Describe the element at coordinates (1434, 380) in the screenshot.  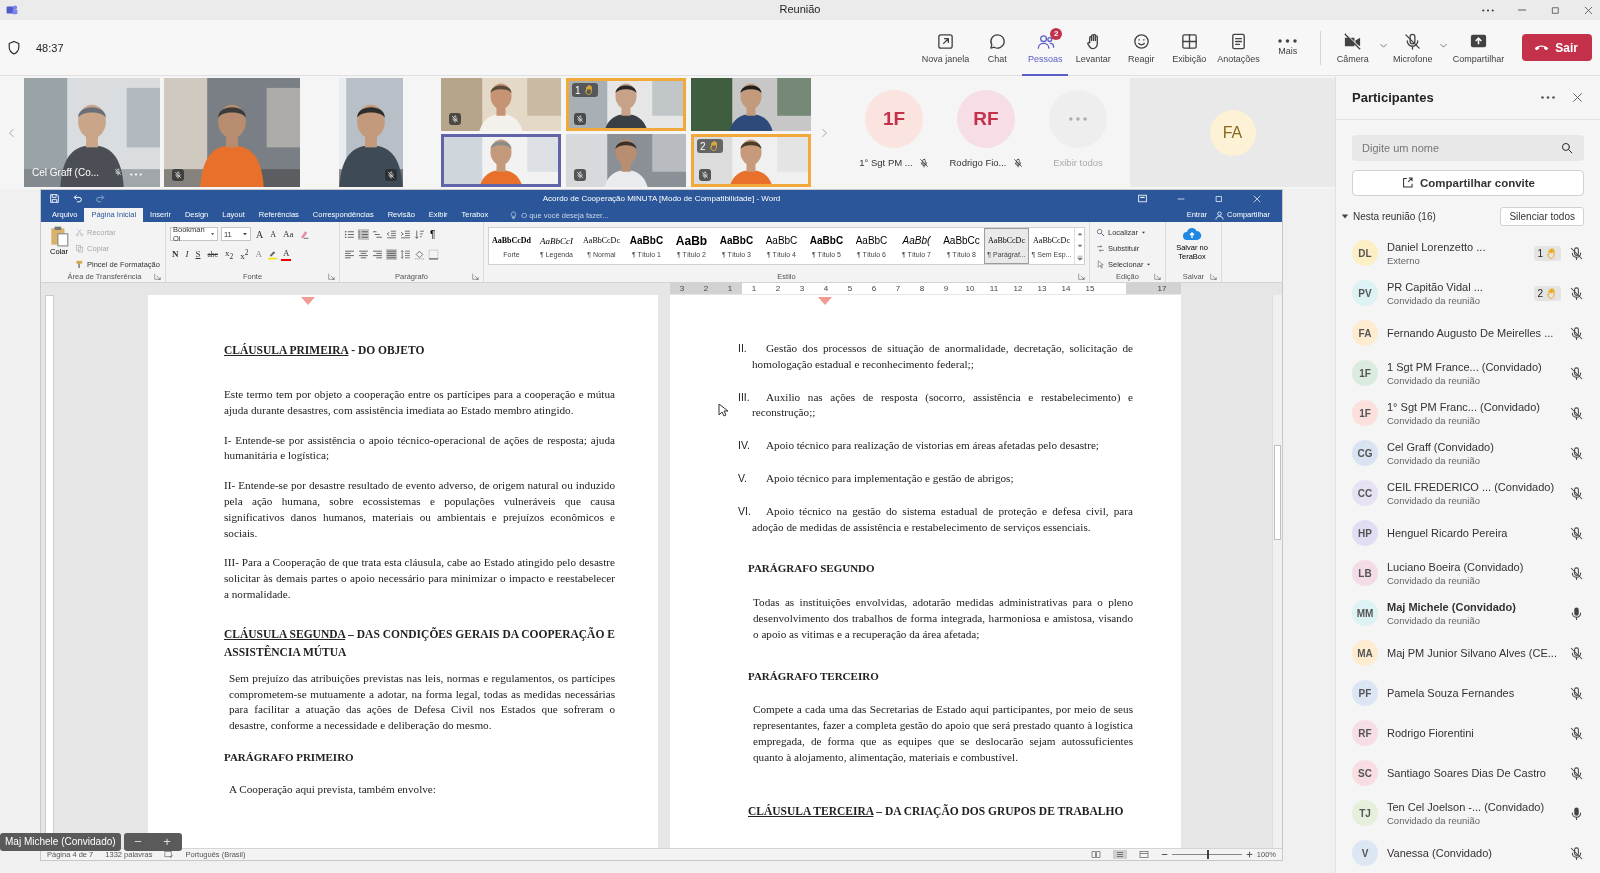
I see `participant-role: Convidado da reunião` at that location.